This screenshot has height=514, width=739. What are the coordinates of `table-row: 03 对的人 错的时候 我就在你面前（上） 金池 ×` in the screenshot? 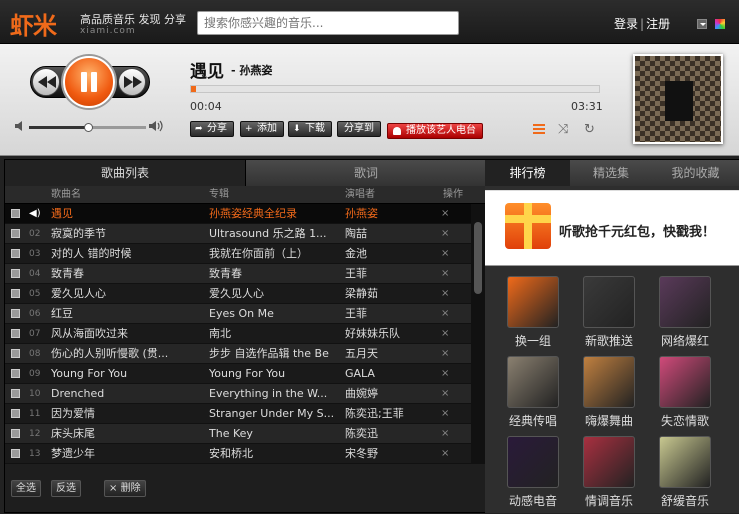 It's located at (238, 254).